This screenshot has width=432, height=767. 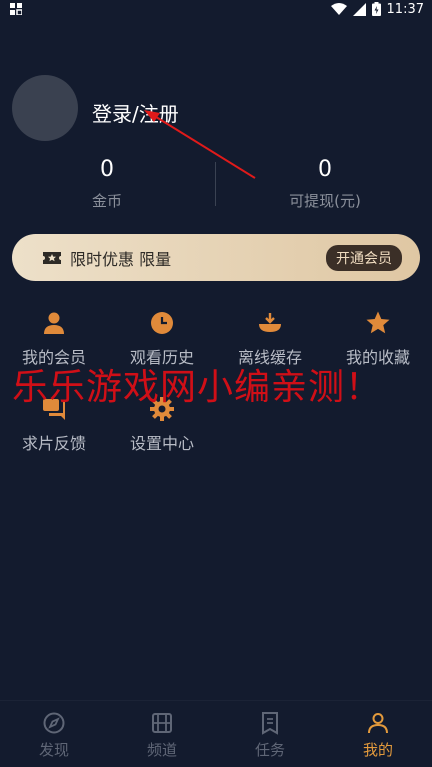 I want to click on tab-label: 频道, so click(x=161, y=750).